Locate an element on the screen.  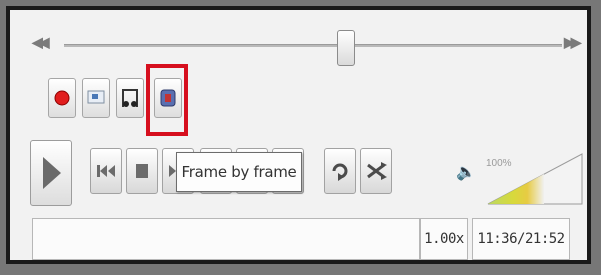
loop-ab-icon is located at coordinates (130, 98).